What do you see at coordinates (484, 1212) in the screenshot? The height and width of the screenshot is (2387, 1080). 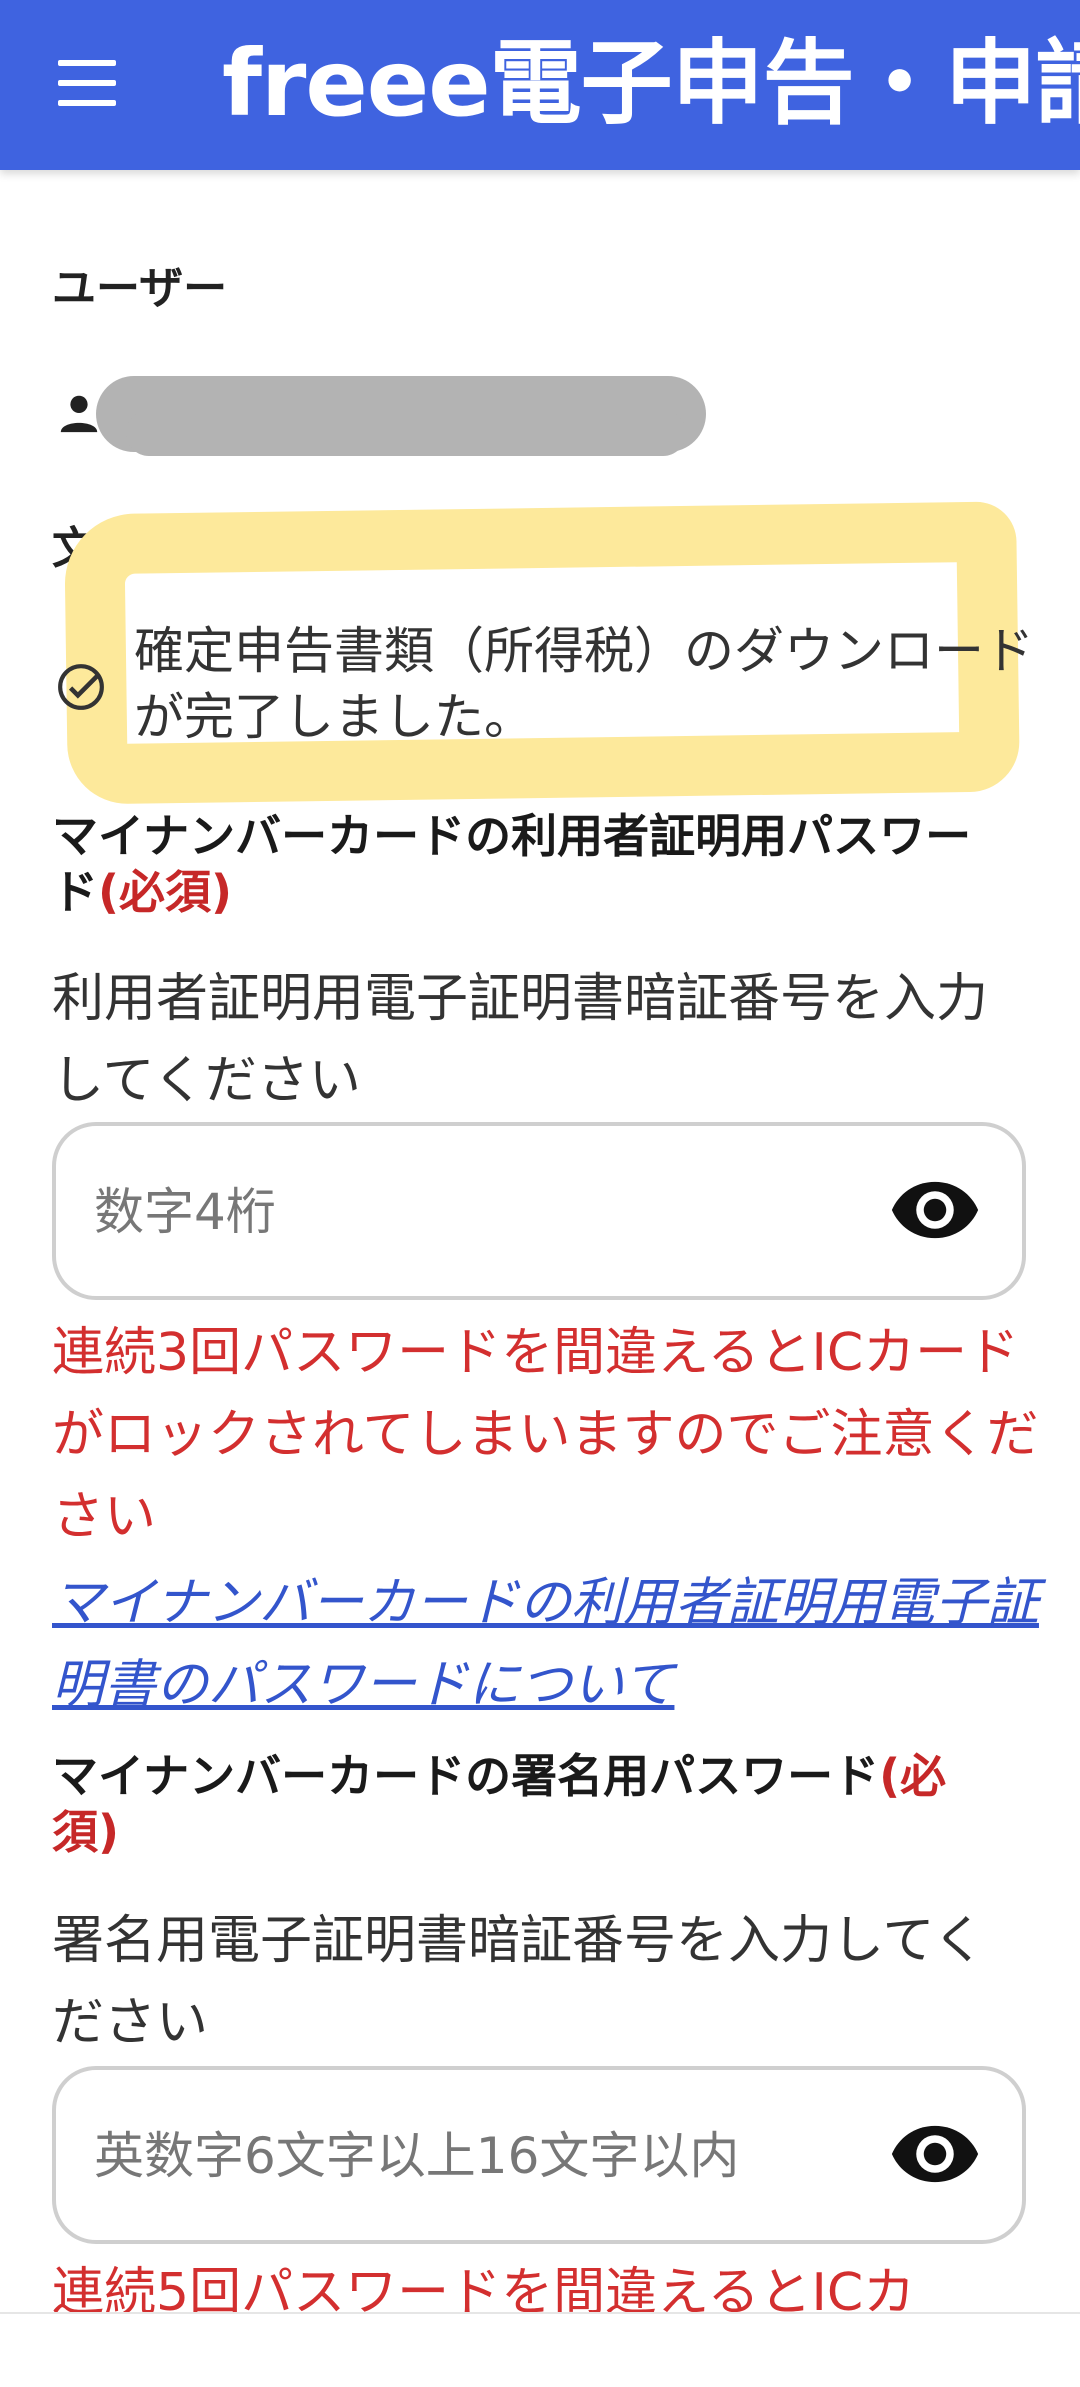 I see `user-cert-password-input` at bounding box center [484, 1212].